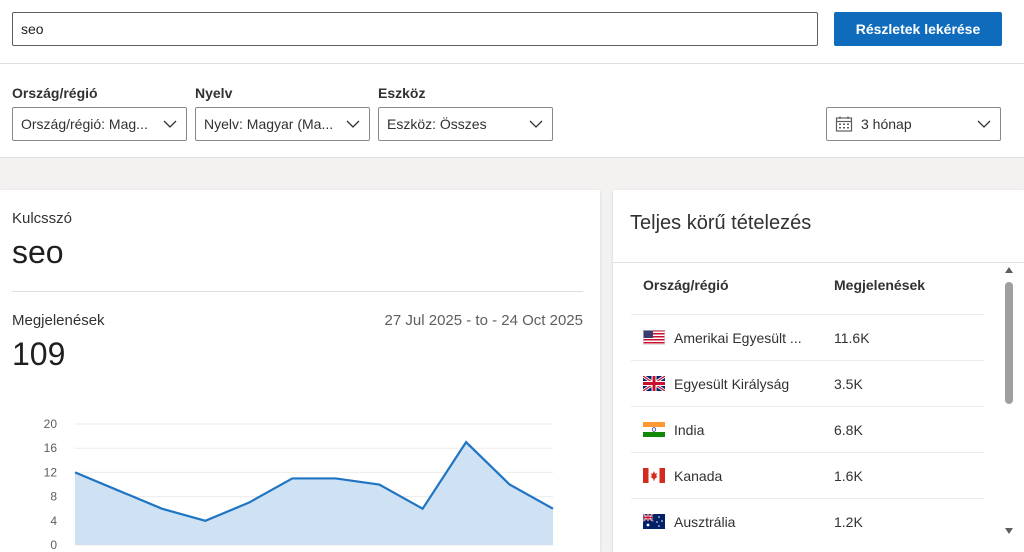 Image resolution: width=1024 pixels, height=552 pixels. What do you see at coordinates (654, 521) in the screenshot?
I see `australia-flag-icon` at bounding box center [654, 521].